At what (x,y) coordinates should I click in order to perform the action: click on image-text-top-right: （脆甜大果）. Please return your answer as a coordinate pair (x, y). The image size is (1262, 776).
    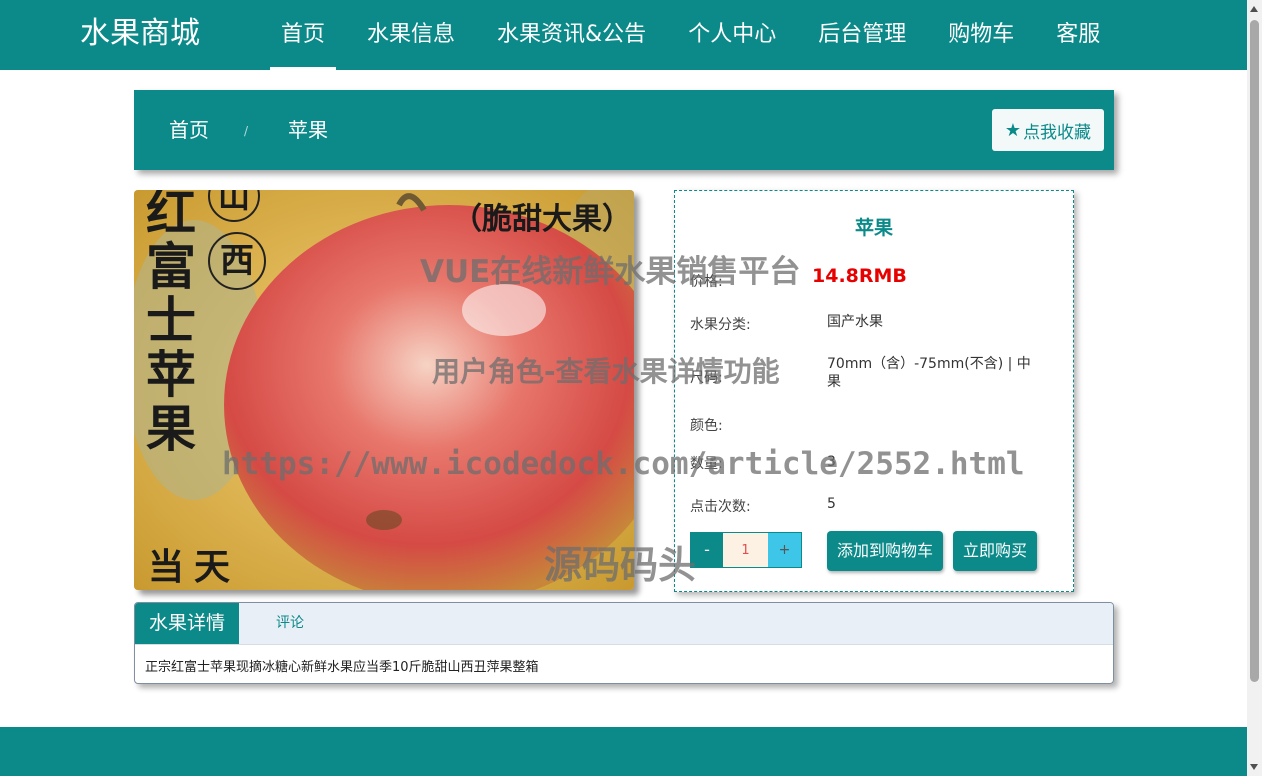
    Looking at the image, I should click on (542, 219).